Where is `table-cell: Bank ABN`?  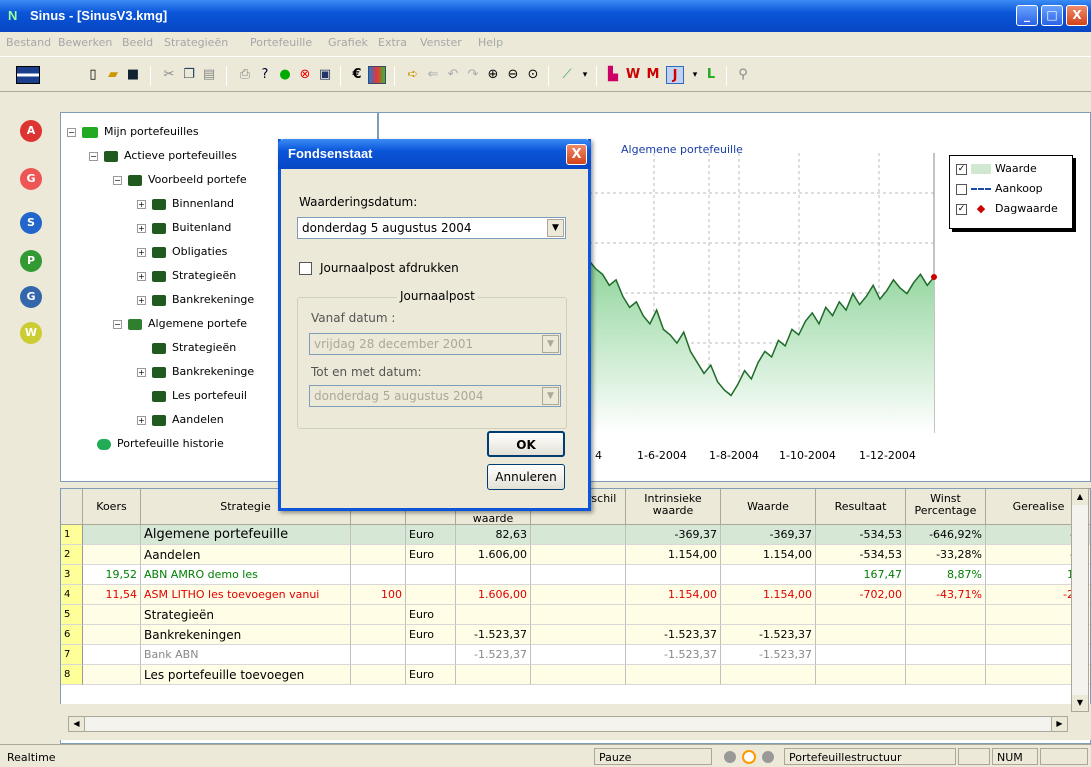 table-cell: Bank ABN is located at coordinates (246, 655).